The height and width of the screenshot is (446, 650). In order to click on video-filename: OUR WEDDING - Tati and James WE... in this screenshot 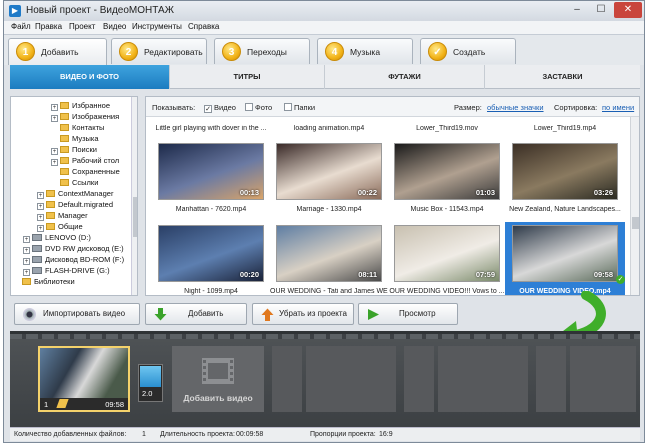, I will do `click(329, 291)`.